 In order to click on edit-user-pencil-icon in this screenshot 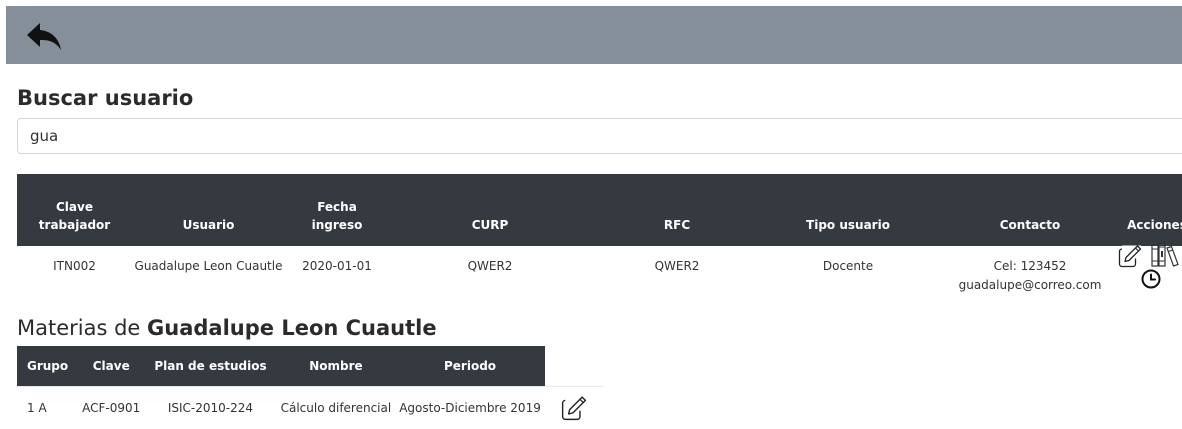, I will do `click(1130, 256)`.